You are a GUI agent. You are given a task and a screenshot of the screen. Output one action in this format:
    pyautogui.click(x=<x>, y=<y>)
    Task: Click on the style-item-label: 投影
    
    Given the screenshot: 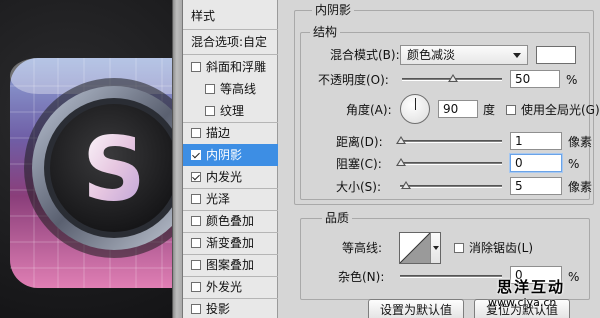 What is the action you would take?
    pyautogui.click(x=218, y=309)
    